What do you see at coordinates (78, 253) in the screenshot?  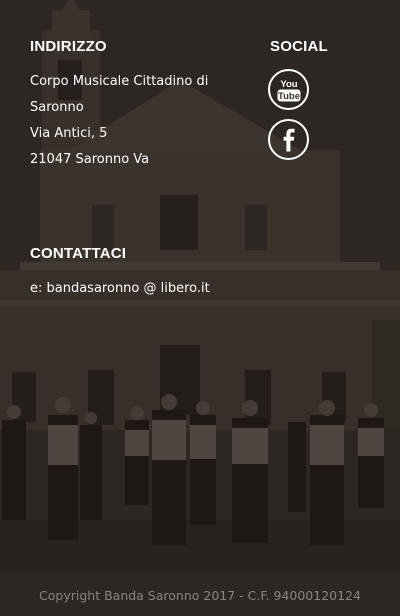 I see `contact-heading: CONTATTACI` at bounding box center [78, 253].